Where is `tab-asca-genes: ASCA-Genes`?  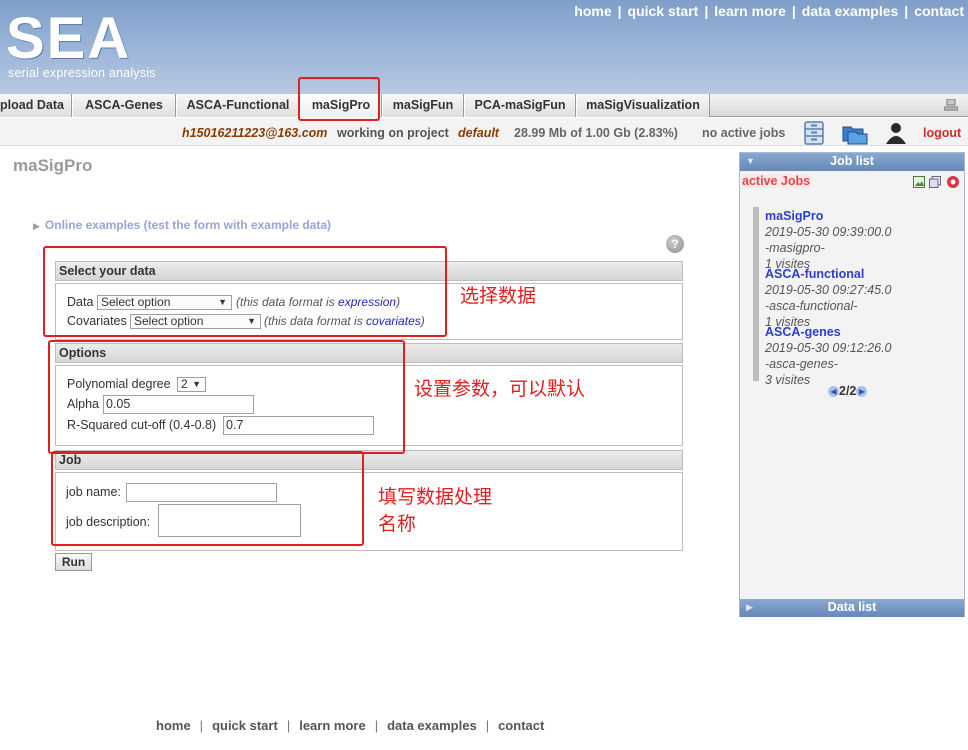
tab-asca-genes: ASCA-Genes is located at coordinates (124, 105).